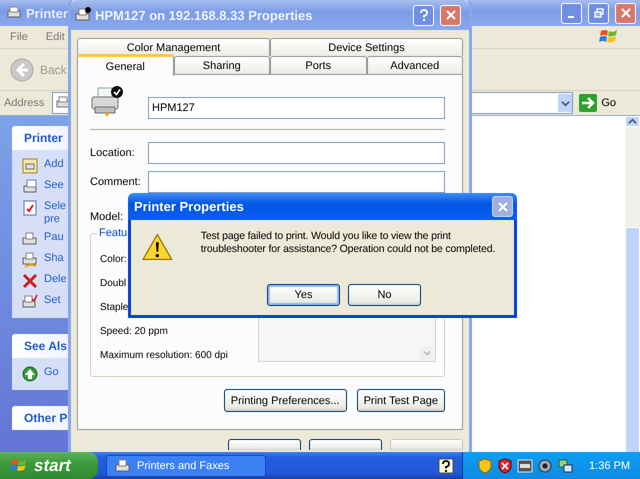 Image resolution: width=640 pixels, height=479 pixels. Describe the element at coordinates (114, 284) in the screenshot. I see `feature-text: Doubl` at that location.